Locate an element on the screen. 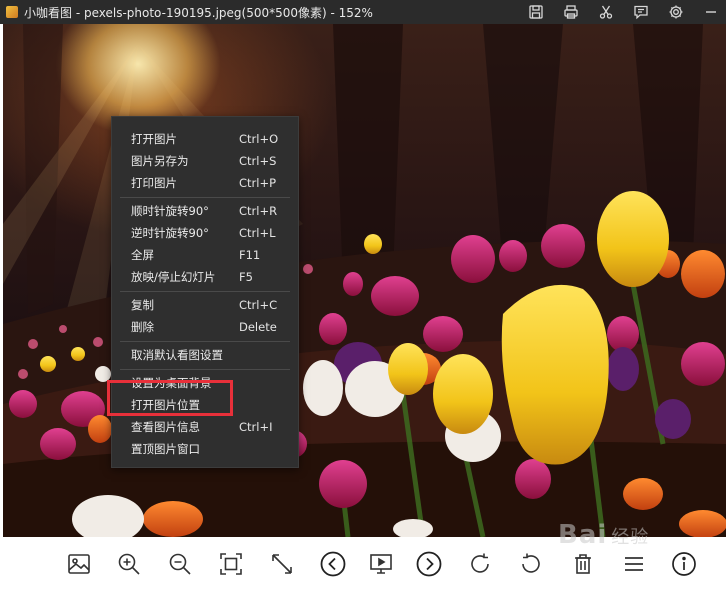  delete-icon is located at coordinates (583, 564).